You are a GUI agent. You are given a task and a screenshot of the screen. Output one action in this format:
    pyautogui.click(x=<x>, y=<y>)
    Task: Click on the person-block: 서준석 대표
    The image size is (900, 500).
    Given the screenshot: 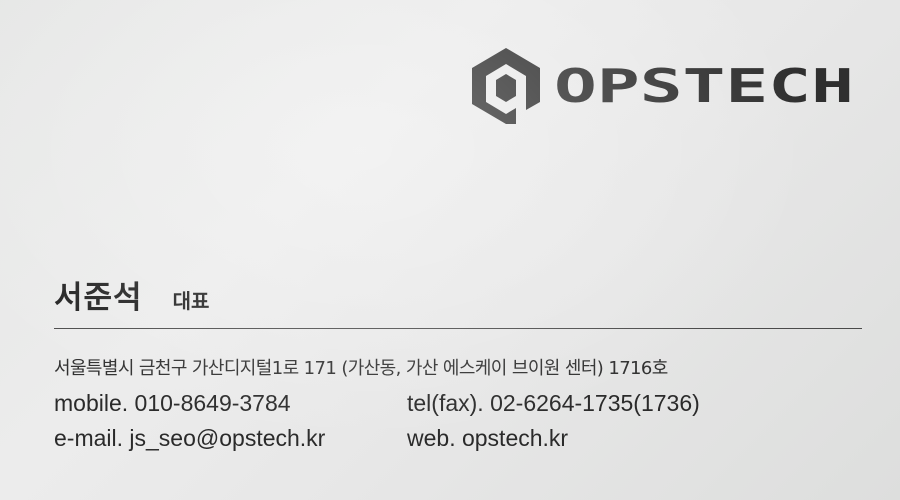 What is the action you would take?
    pyautogui.click(x=131, y=294)
    